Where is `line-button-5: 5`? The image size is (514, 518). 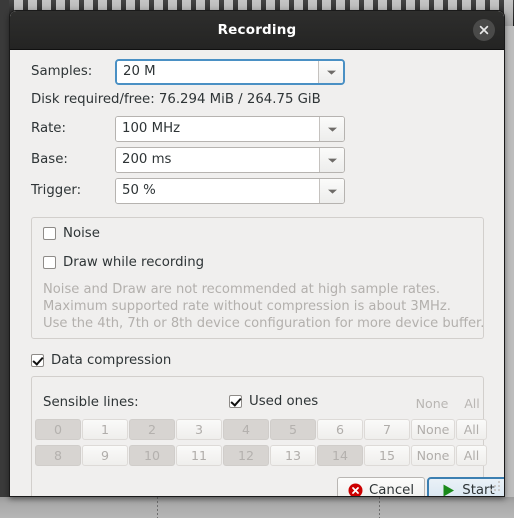 line-button-5: 5 is located at coordinates (293, 429).